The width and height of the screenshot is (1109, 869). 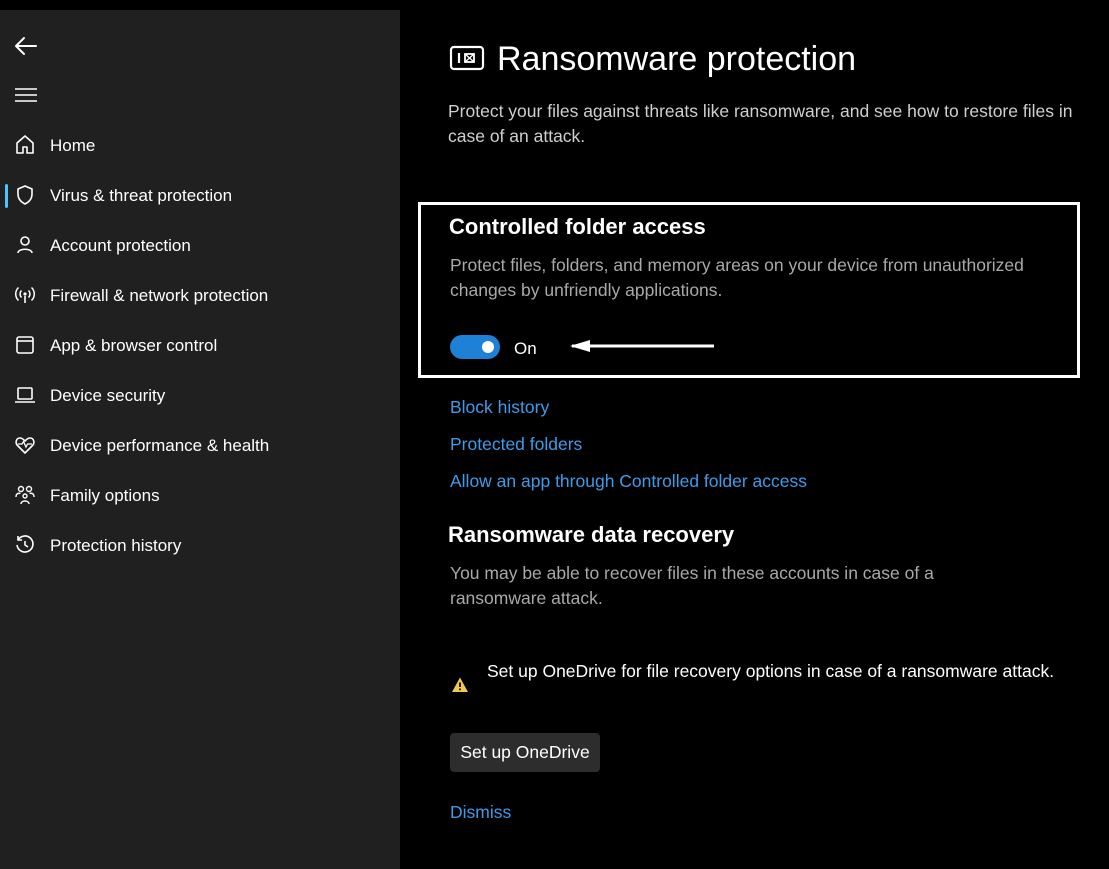 What do you see at coordinates (25, 294) in the screenshot?
I see `wireless-antenna-icon` at bounding box center [25, 294].